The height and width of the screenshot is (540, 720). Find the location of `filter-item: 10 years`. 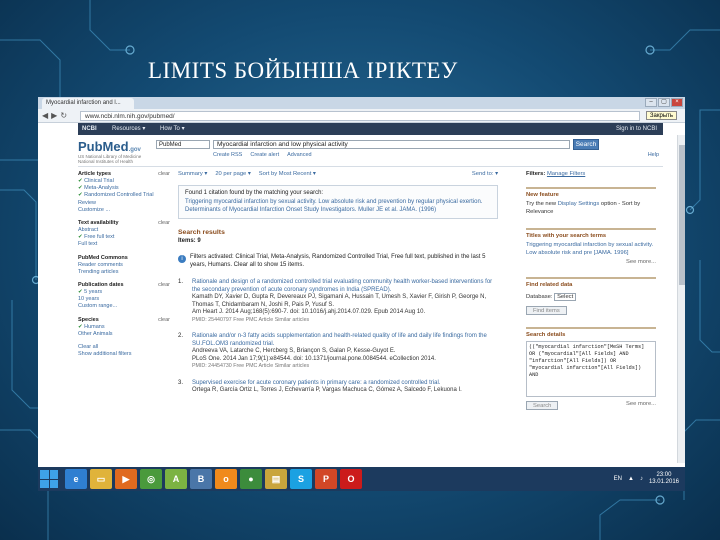

filter-item: 10 years is located at coordinates (124, 299).